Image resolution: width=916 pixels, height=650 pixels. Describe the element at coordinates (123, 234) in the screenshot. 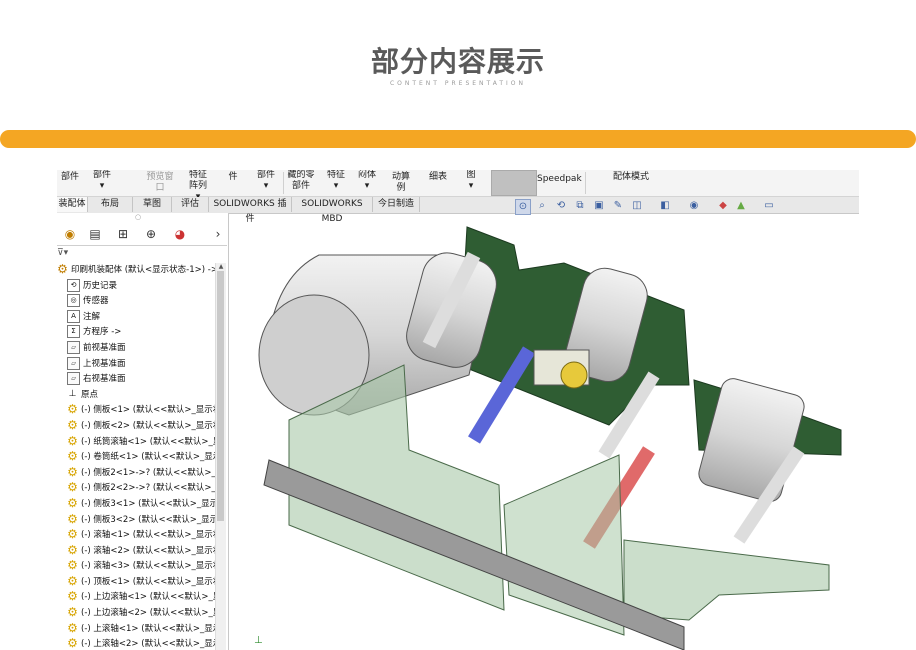

I see `configuration-manager-tab-icon: ⊞` at that location.